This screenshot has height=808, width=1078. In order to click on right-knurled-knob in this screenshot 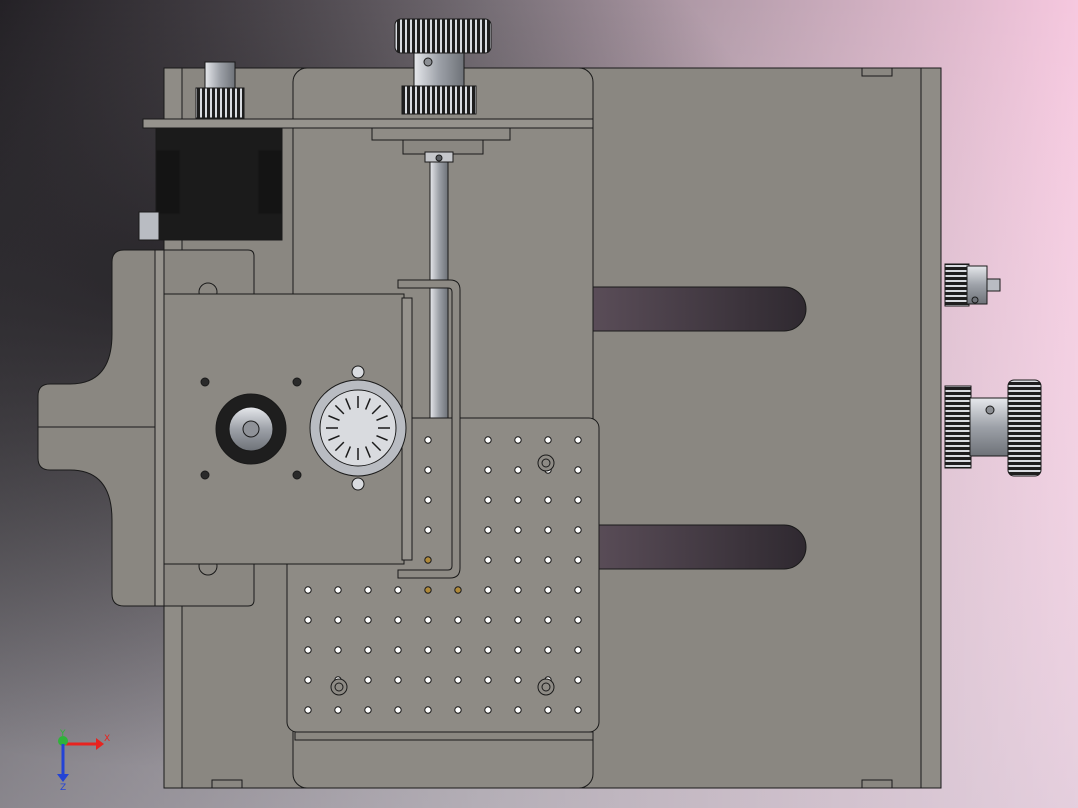, I will do `click(1024, 428)`.